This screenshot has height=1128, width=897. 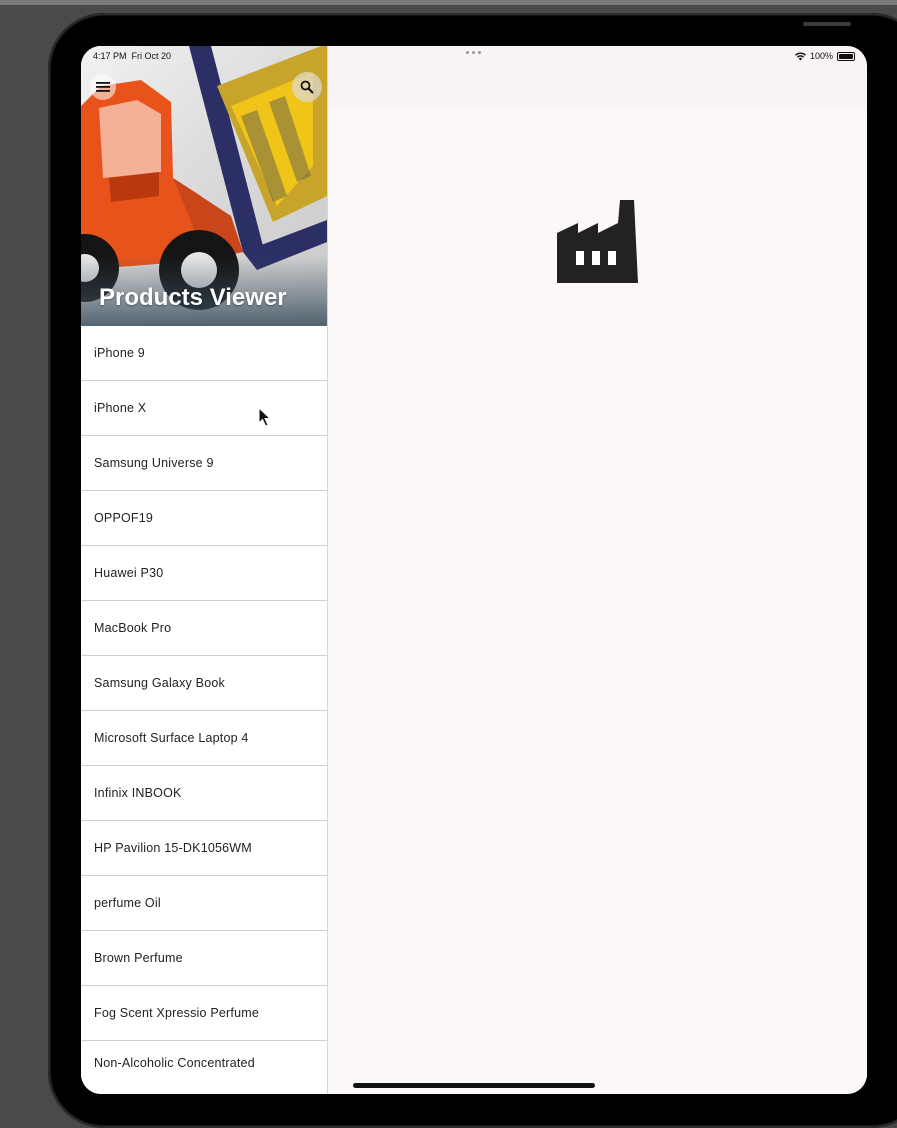 I want to click on list-item-label: HP Pavilion 15-DK1056WM, so click(x=173, y=848).